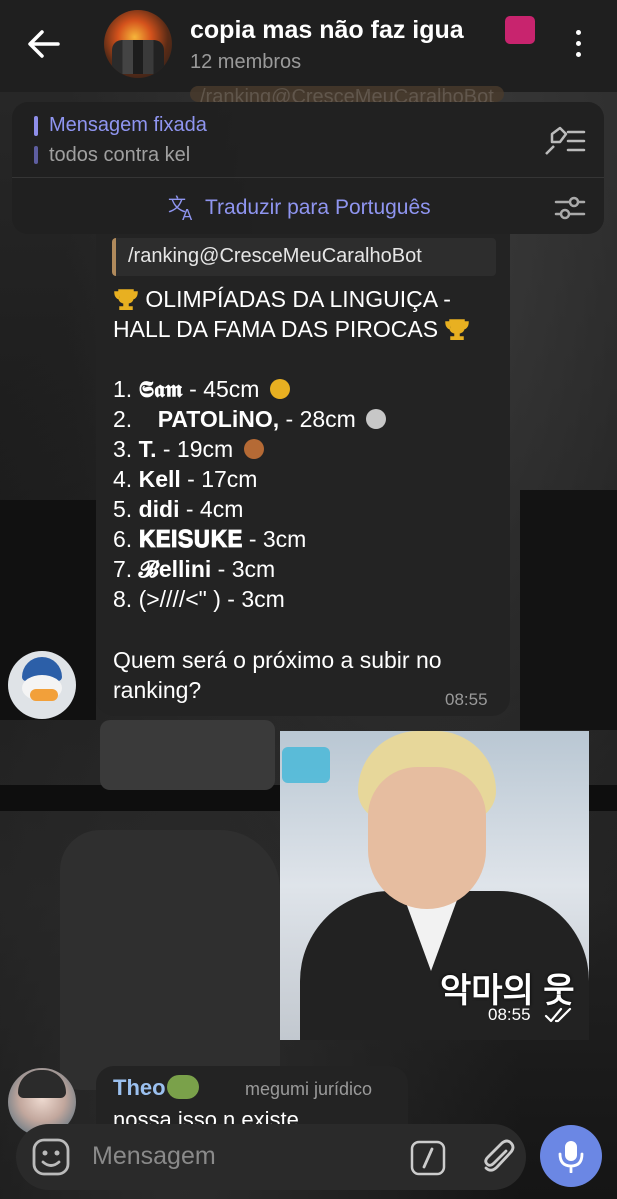 Image resolution: width=617 pixels, height=1199 pixels. I want to click on message-text: ranking?, so click(157, 690).